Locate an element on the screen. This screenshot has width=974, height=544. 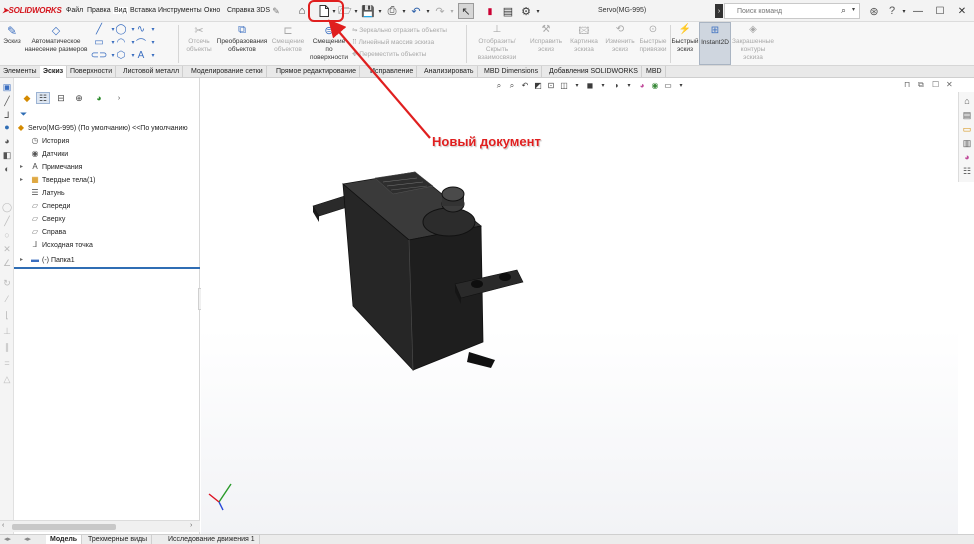
sketch-picture-button: 🖾 Картинка эскиза is located at coordinates (584, 39).